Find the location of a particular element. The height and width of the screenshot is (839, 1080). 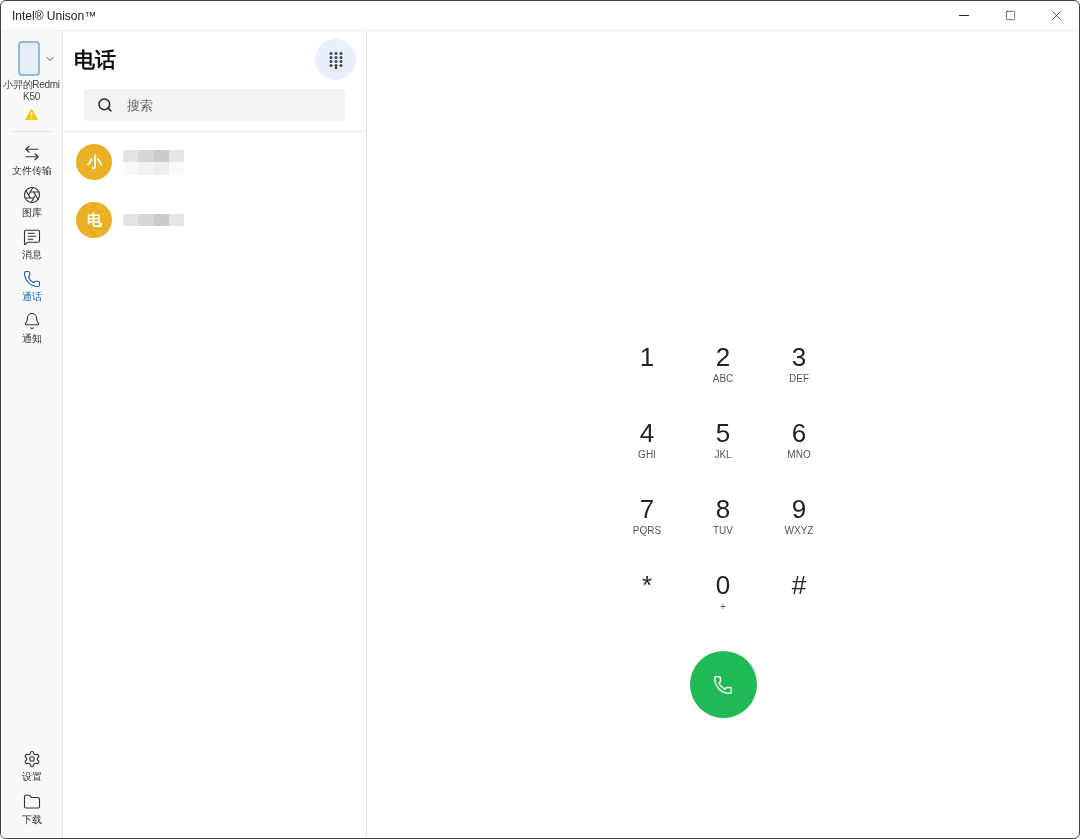

dial-key: 4 GHI is located at coordinates (647, 448).